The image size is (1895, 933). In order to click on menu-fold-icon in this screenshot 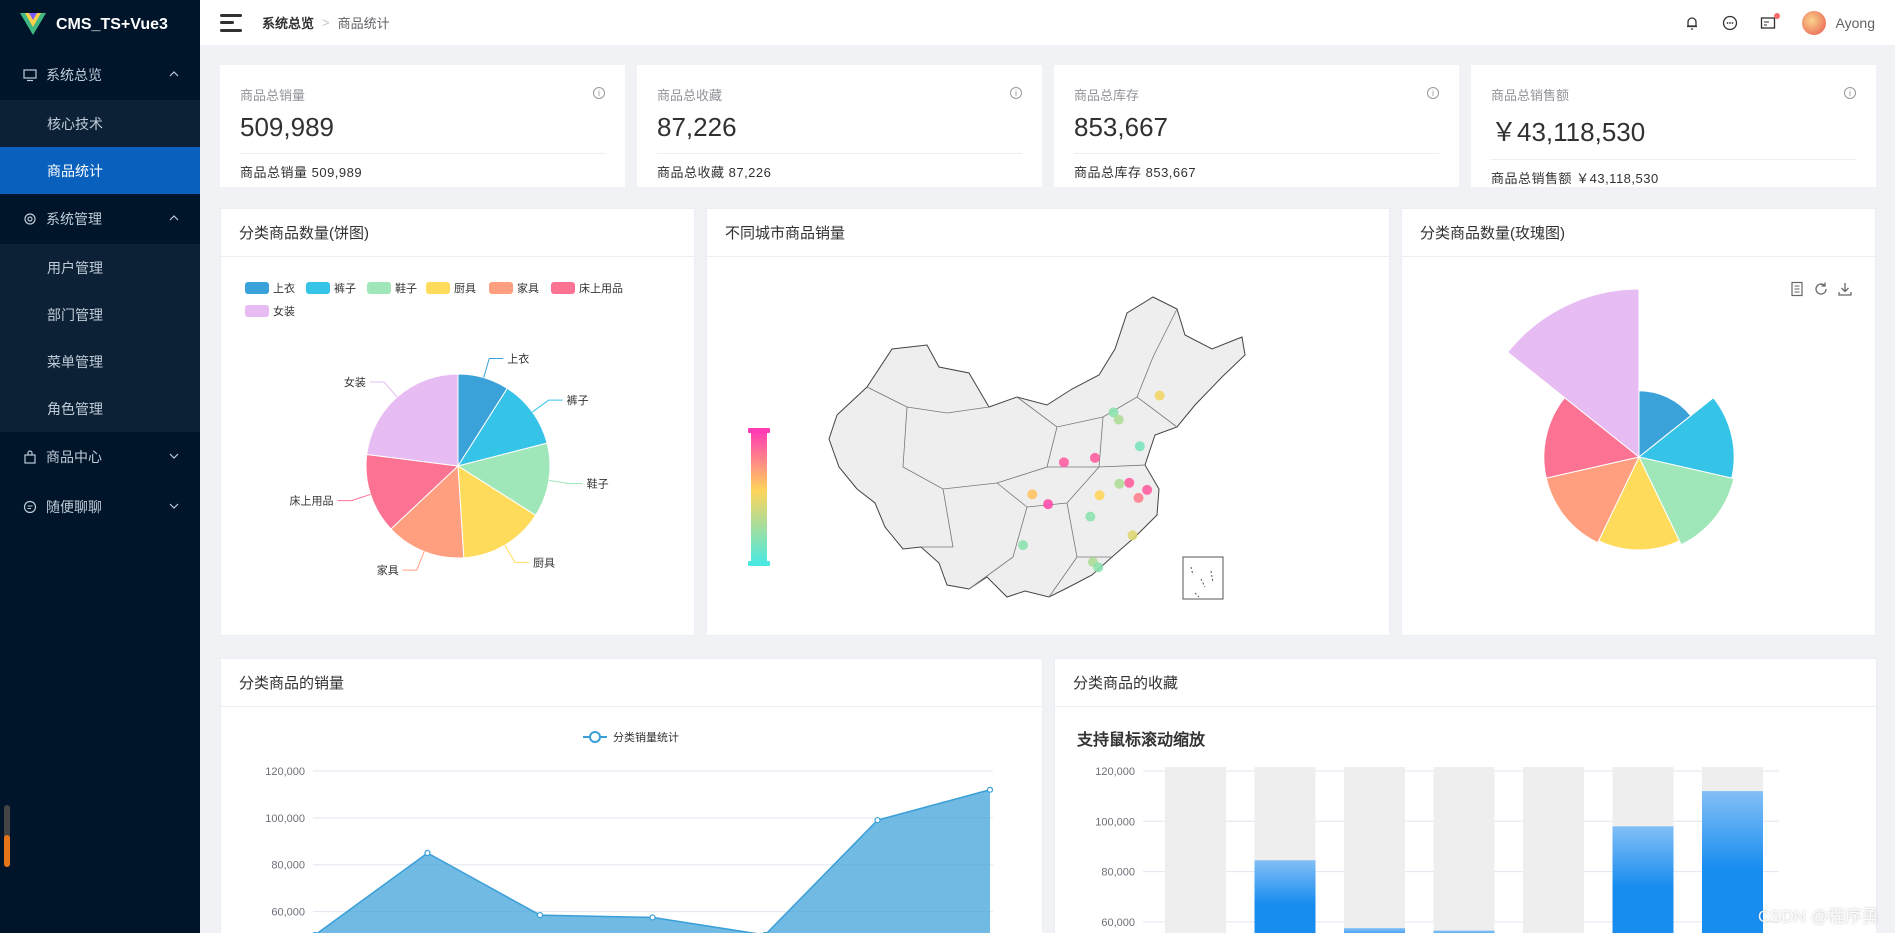, I will do `click(231, 22)`.